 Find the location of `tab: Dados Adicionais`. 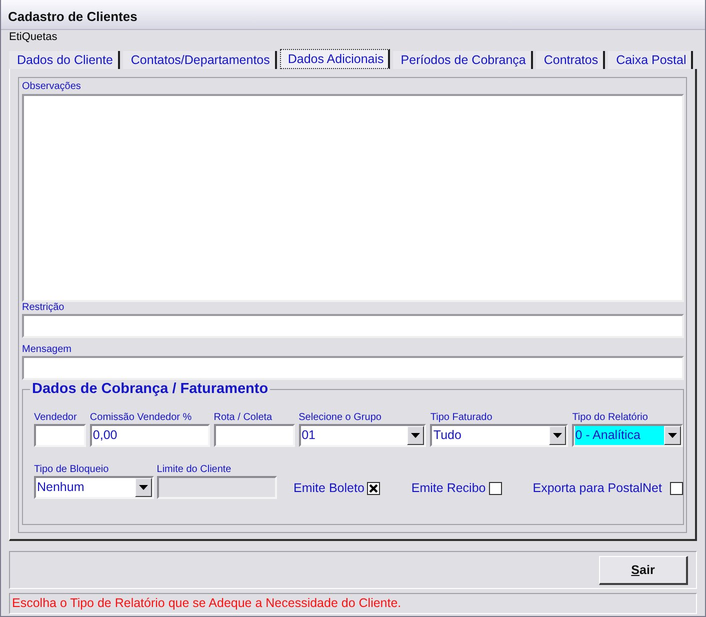

tab: Dados Adicionais is located at coordinates (335, 59).